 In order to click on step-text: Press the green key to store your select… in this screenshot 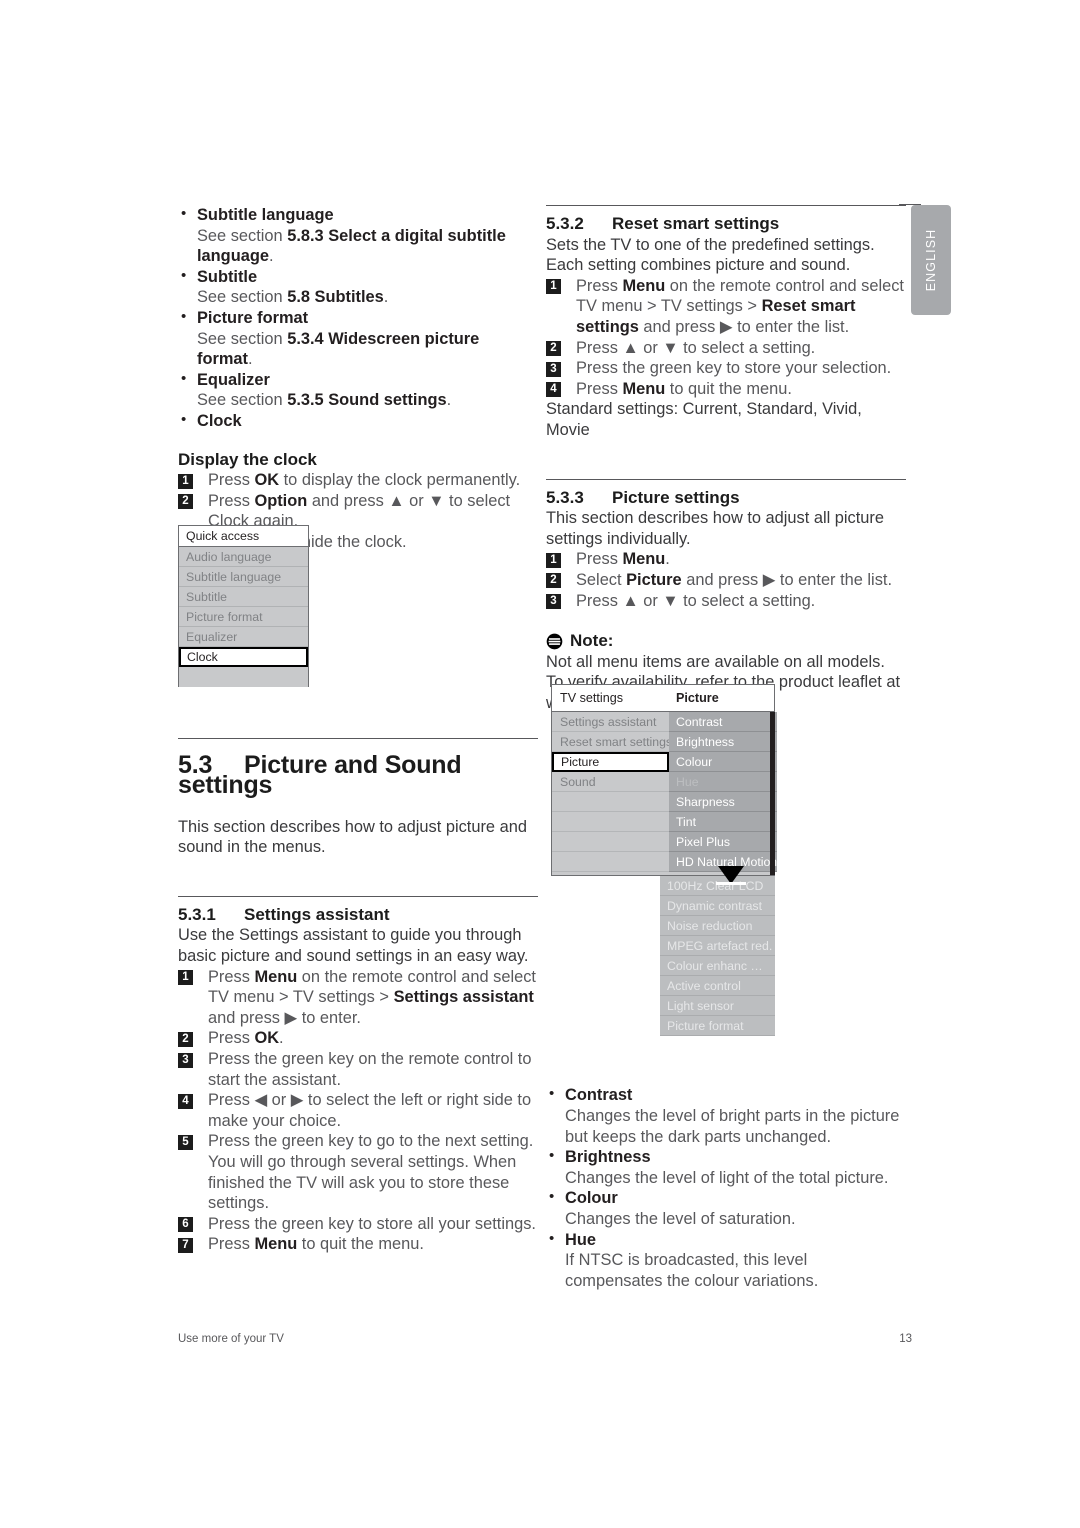, I will do `click(734, 368)`.